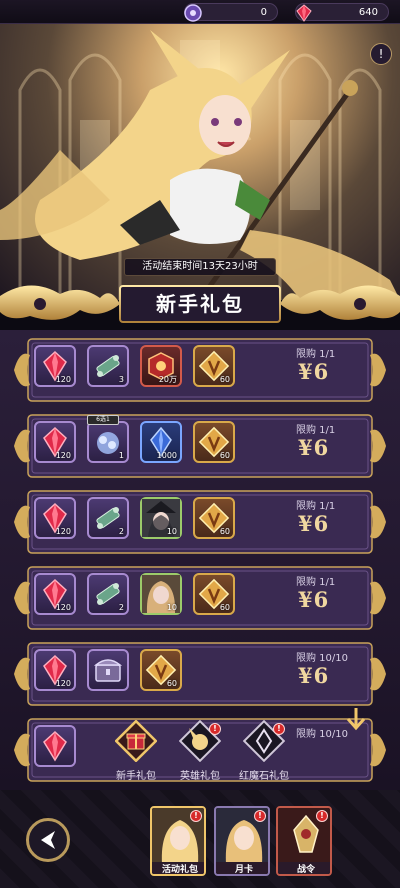  I want to click on category-tabs: 新手礼包 ! 英雄礼包 ! 红魔石礼包, so click(200, 755).